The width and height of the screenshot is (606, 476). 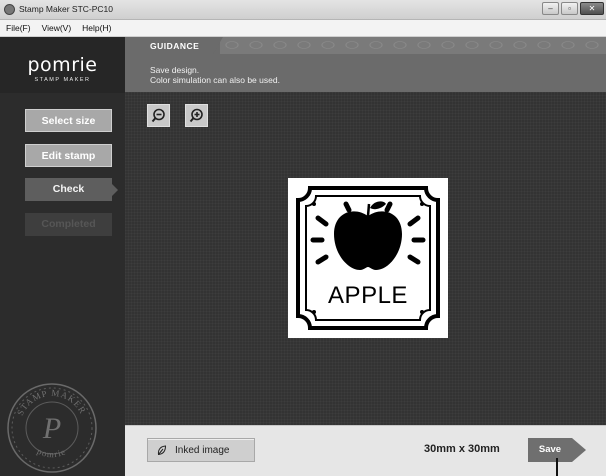 I want to click on guidance-text-1: Save design., so click(x=175, y=70).